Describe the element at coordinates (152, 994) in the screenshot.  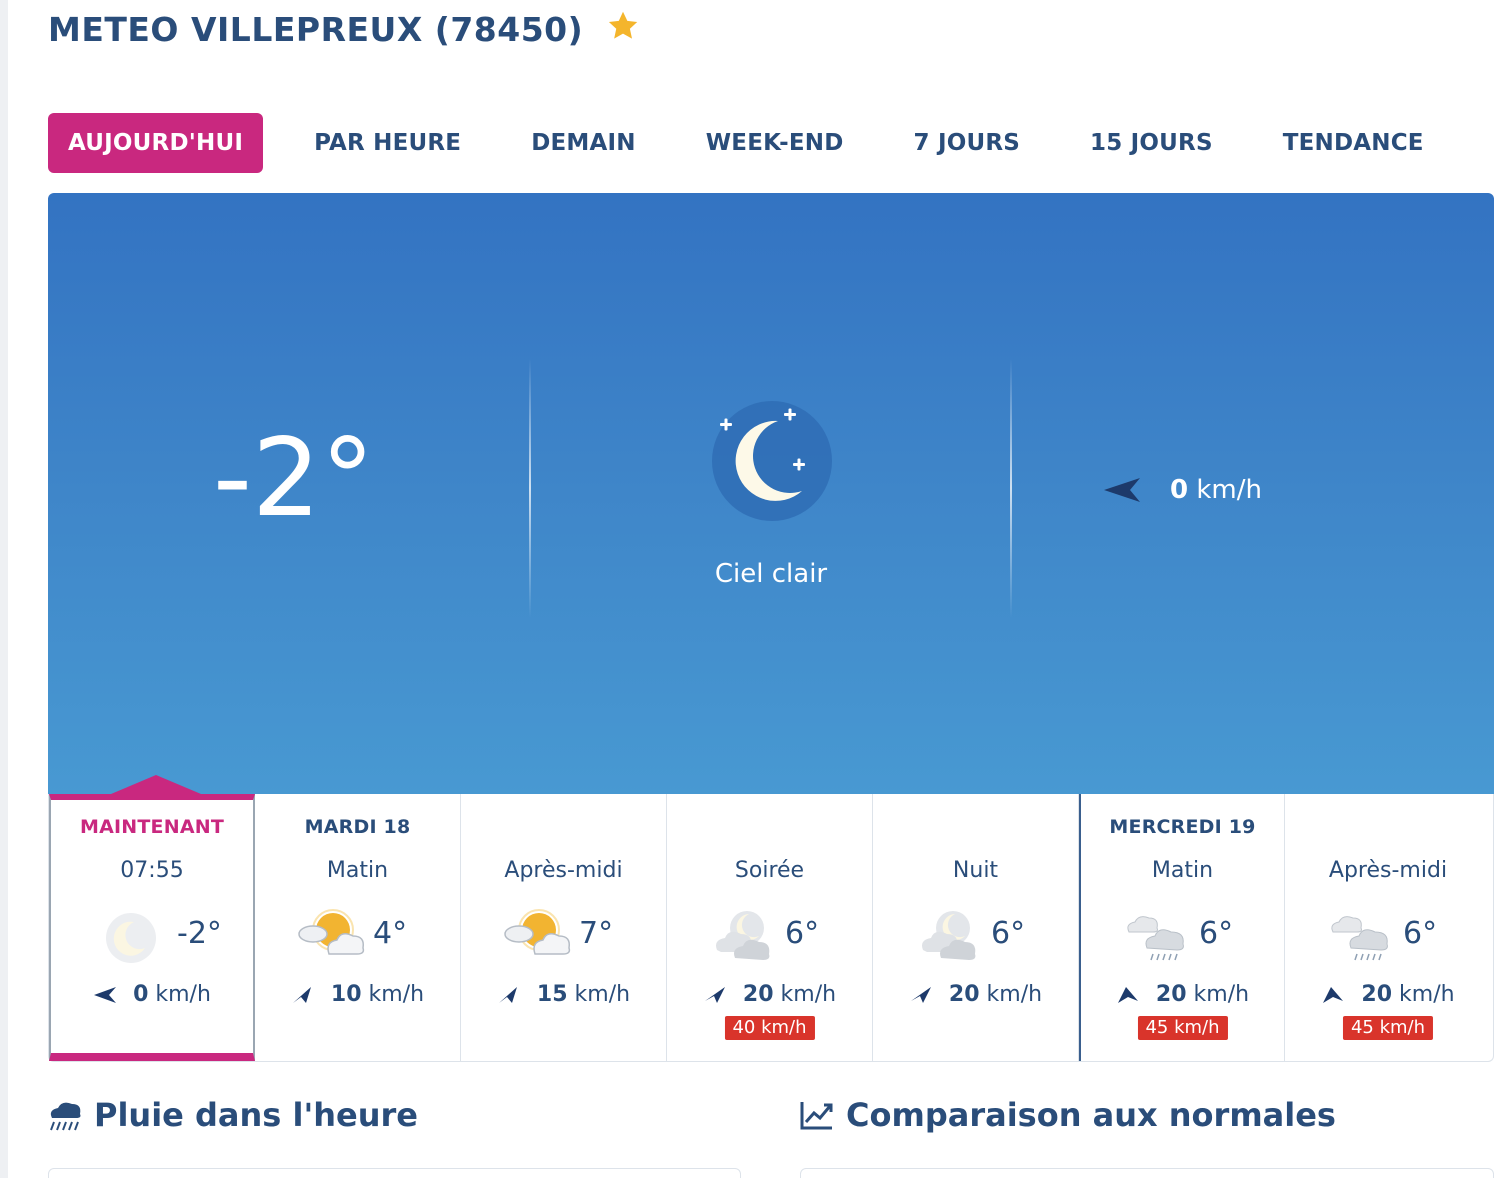
I see `forecast-wind: 0 km/h` at that location.